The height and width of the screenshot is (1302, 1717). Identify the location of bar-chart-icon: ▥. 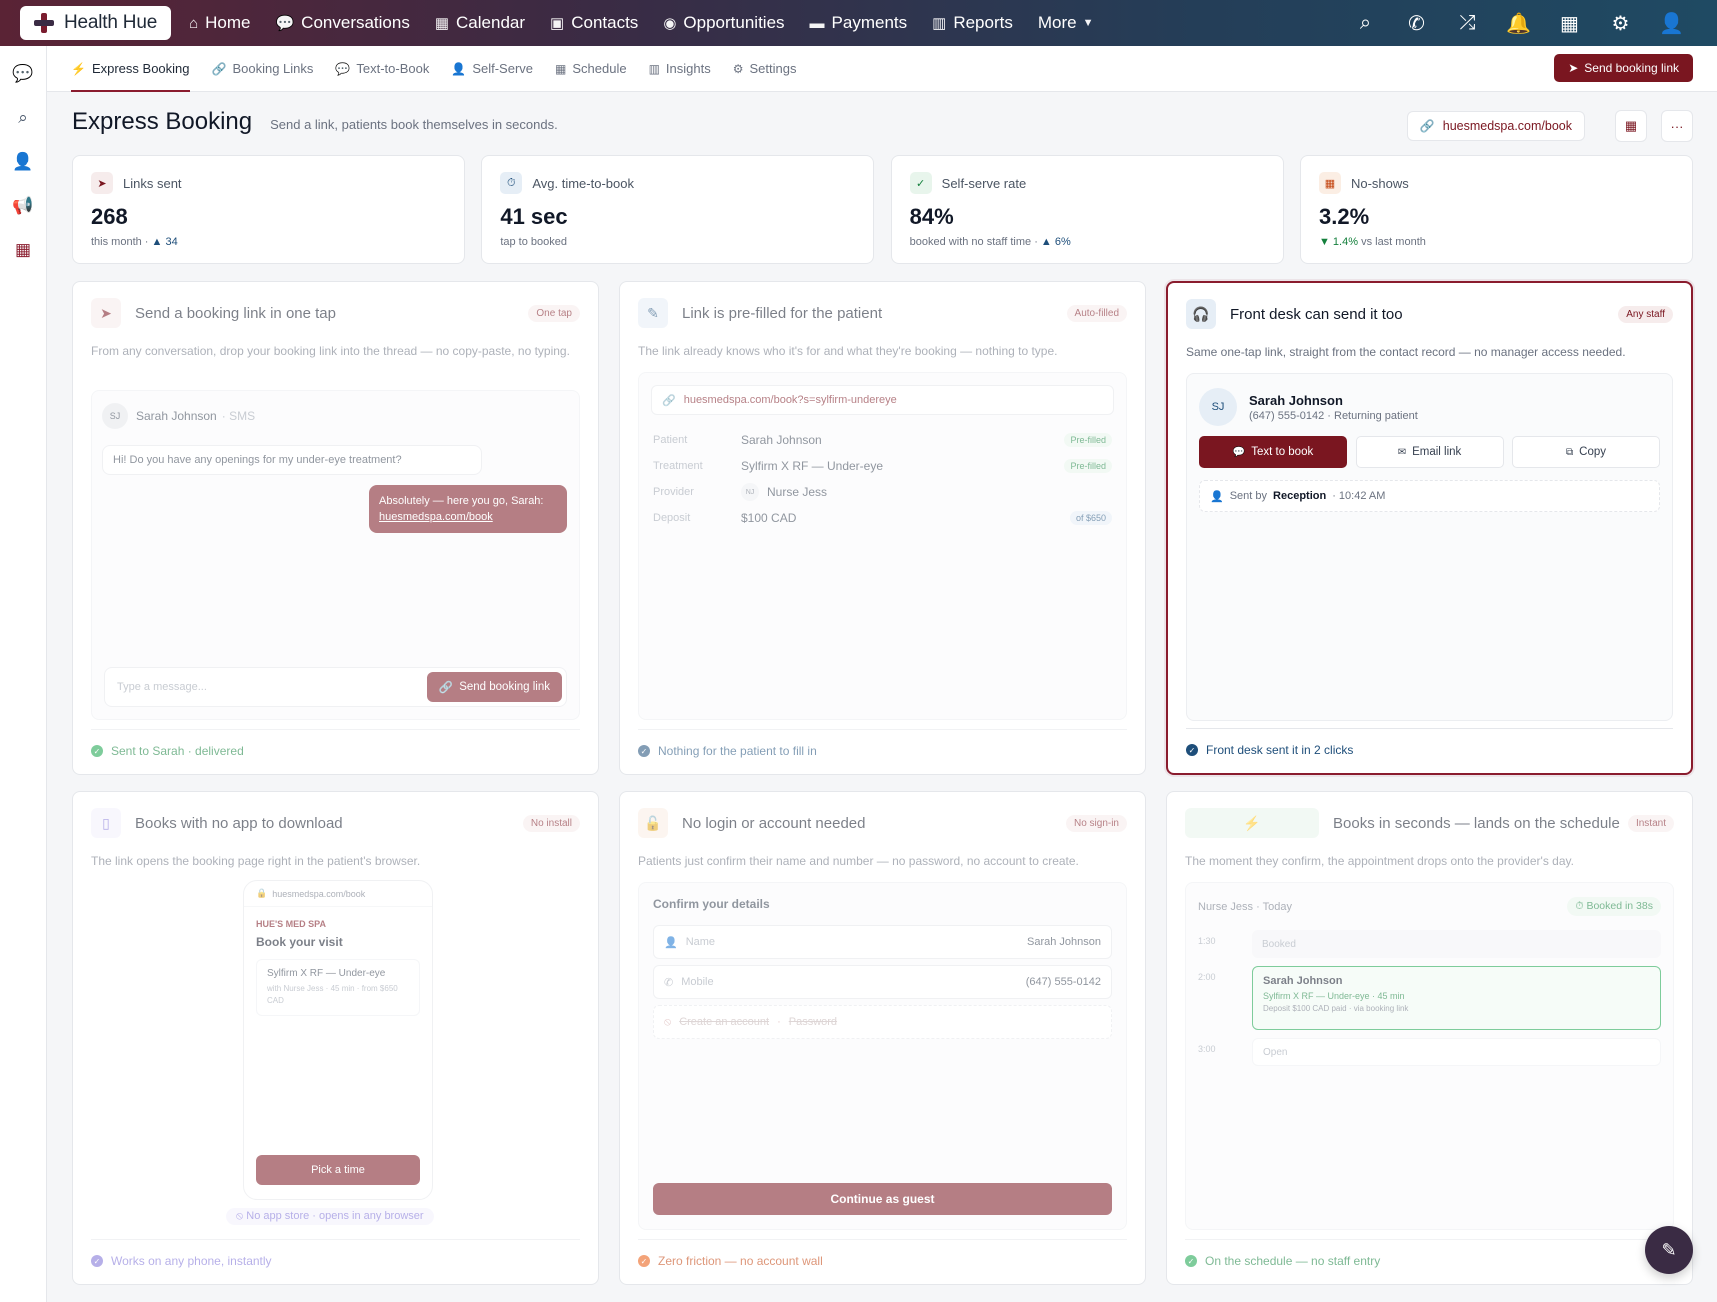
(939, 23).